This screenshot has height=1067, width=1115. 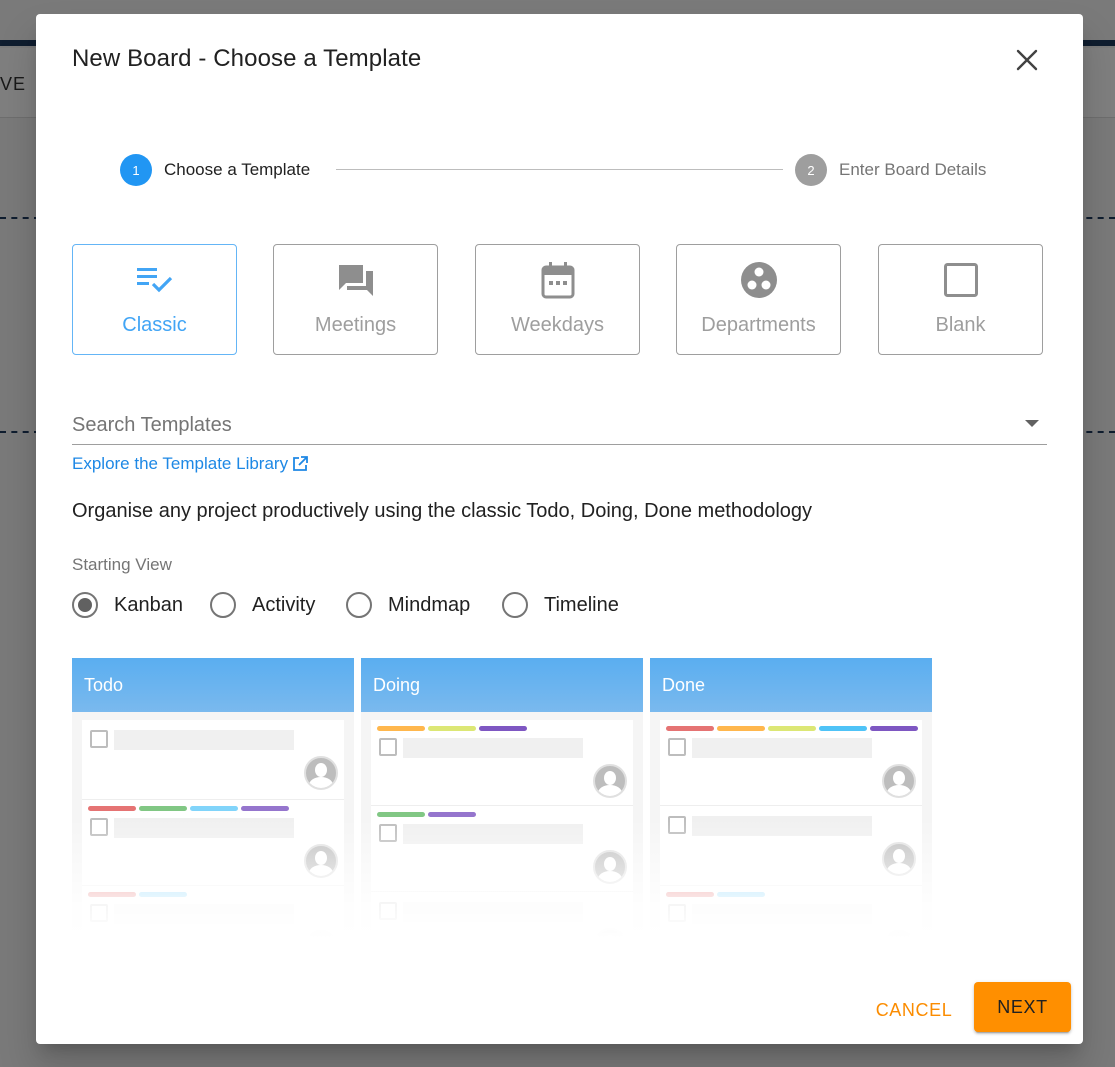 I want to click on step-number-badge: 2, so click(x=811, y=170).